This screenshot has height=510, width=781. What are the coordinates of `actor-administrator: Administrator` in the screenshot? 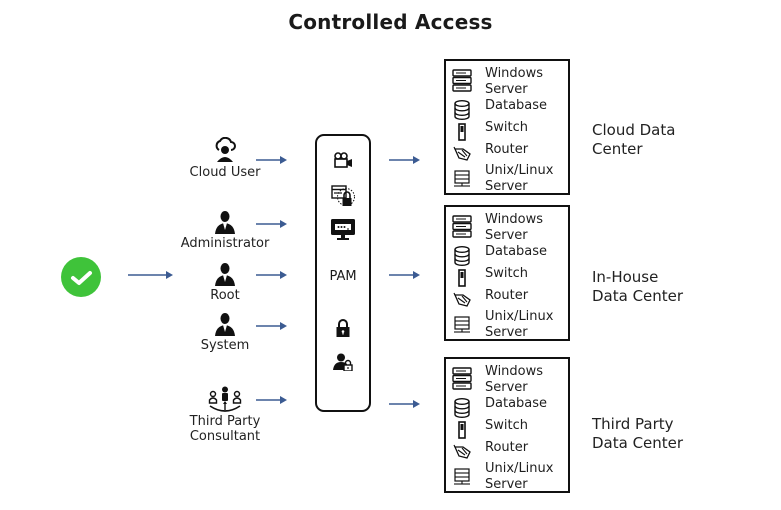 It's located at (225, 230).